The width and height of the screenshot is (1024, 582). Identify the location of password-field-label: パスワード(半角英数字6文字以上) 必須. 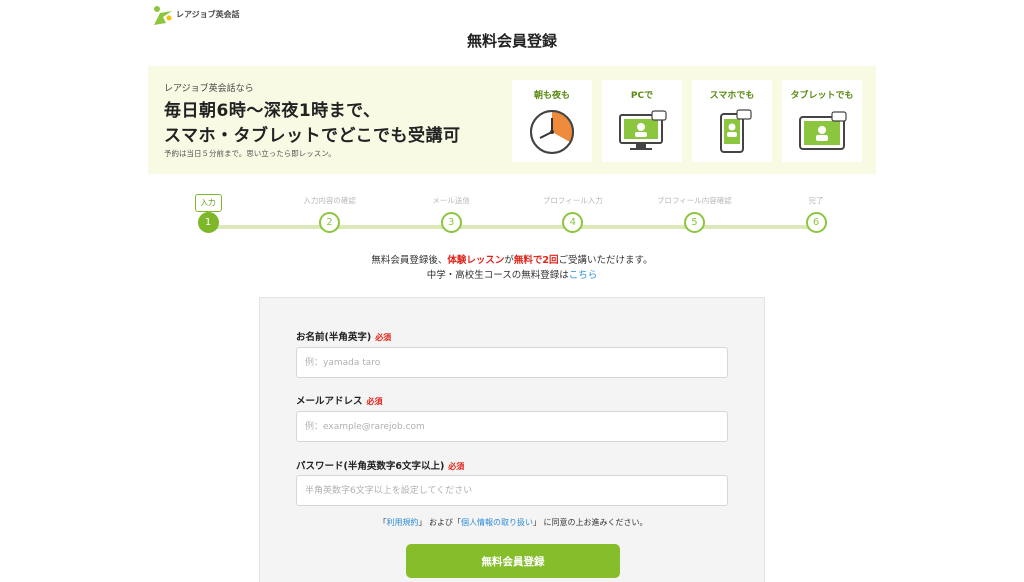
(380, 465).